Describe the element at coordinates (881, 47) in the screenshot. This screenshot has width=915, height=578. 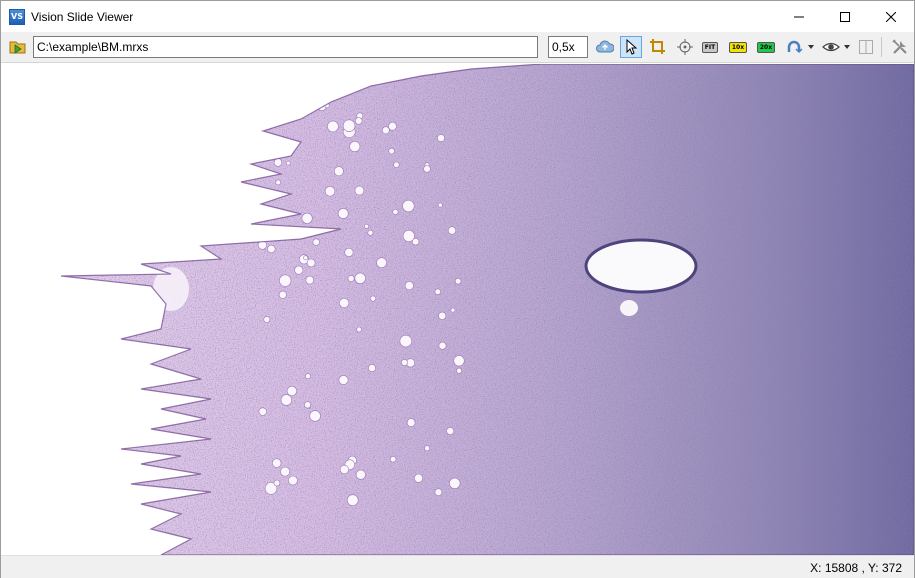
I see `toolbar-separator` at that location.